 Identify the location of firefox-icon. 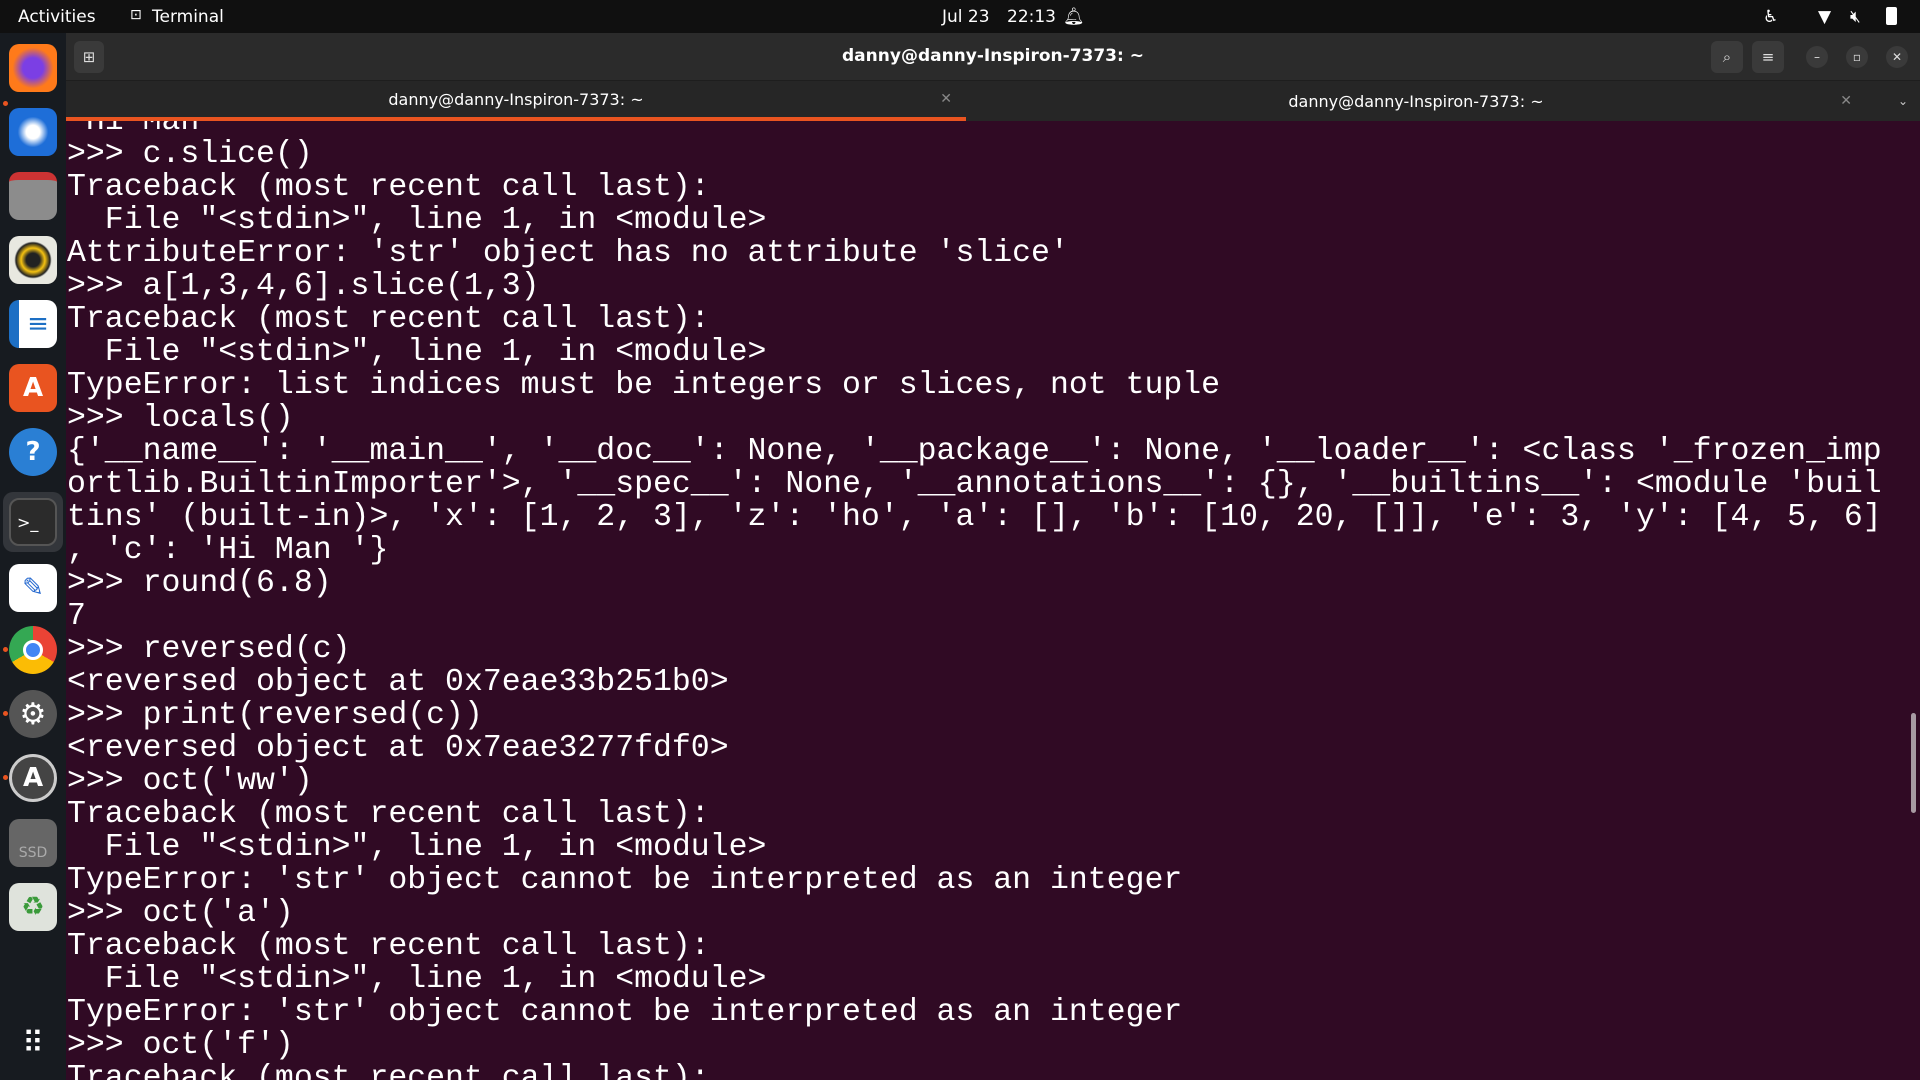
(33, 68).